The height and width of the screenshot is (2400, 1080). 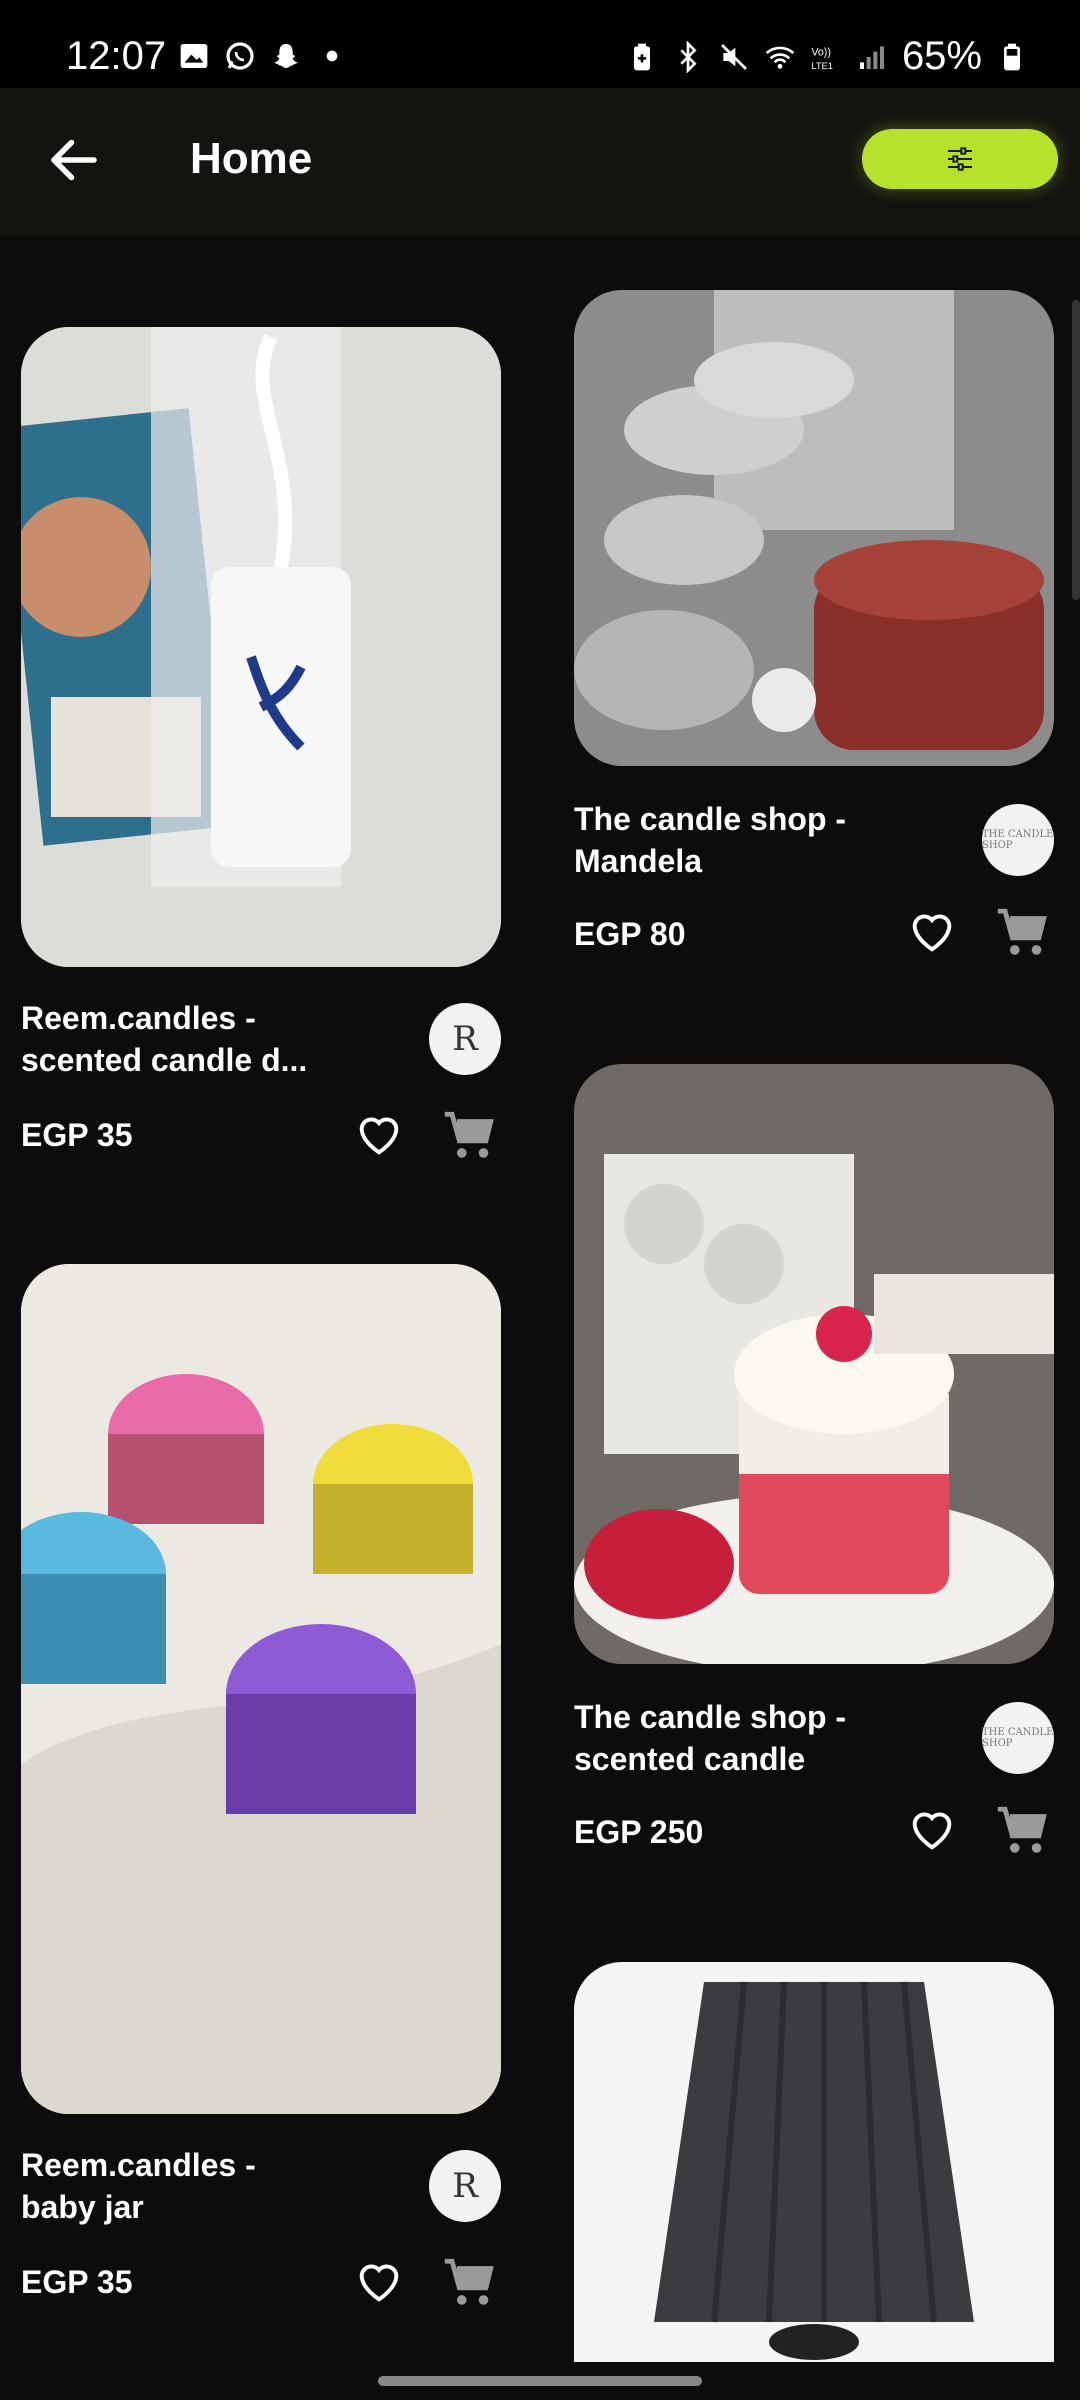 What do you see at coordinates (186, 2186) in the screenshot?
I see `product-name: Reem.candles - baby jar` at bounding box center [186, 2186].